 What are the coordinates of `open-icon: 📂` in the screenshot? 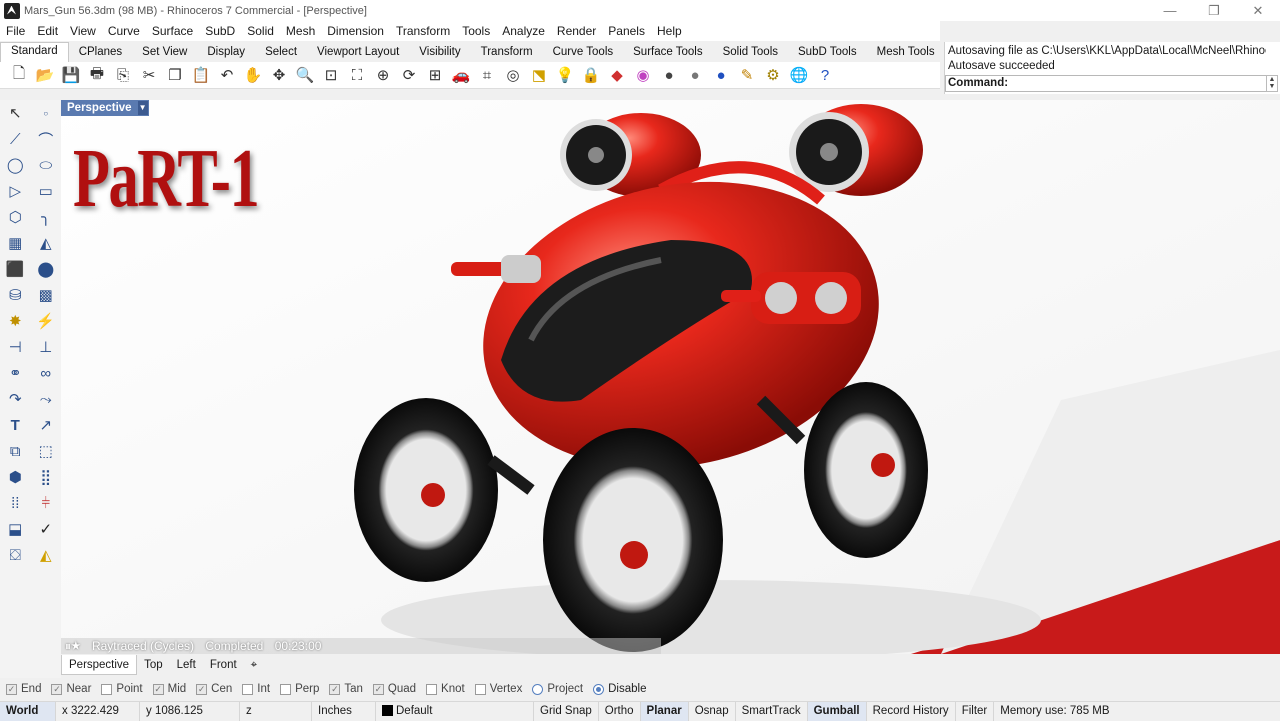 It's located at (45, 75).